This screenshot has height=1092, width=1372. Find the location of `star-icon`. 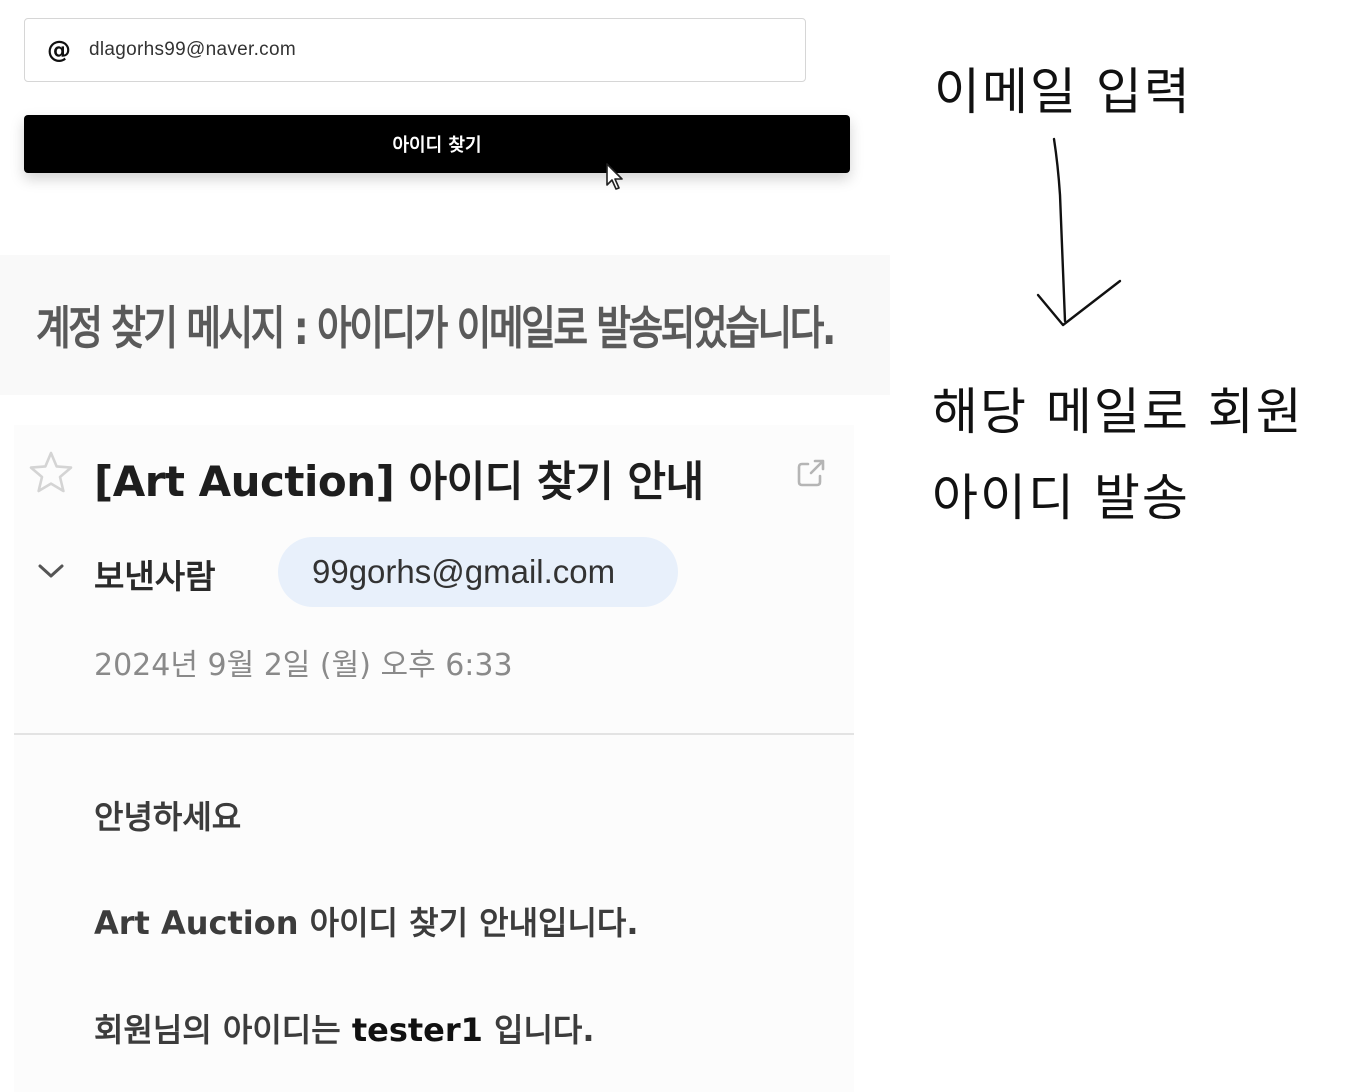

star-icon is located at coordinates (51, 472).